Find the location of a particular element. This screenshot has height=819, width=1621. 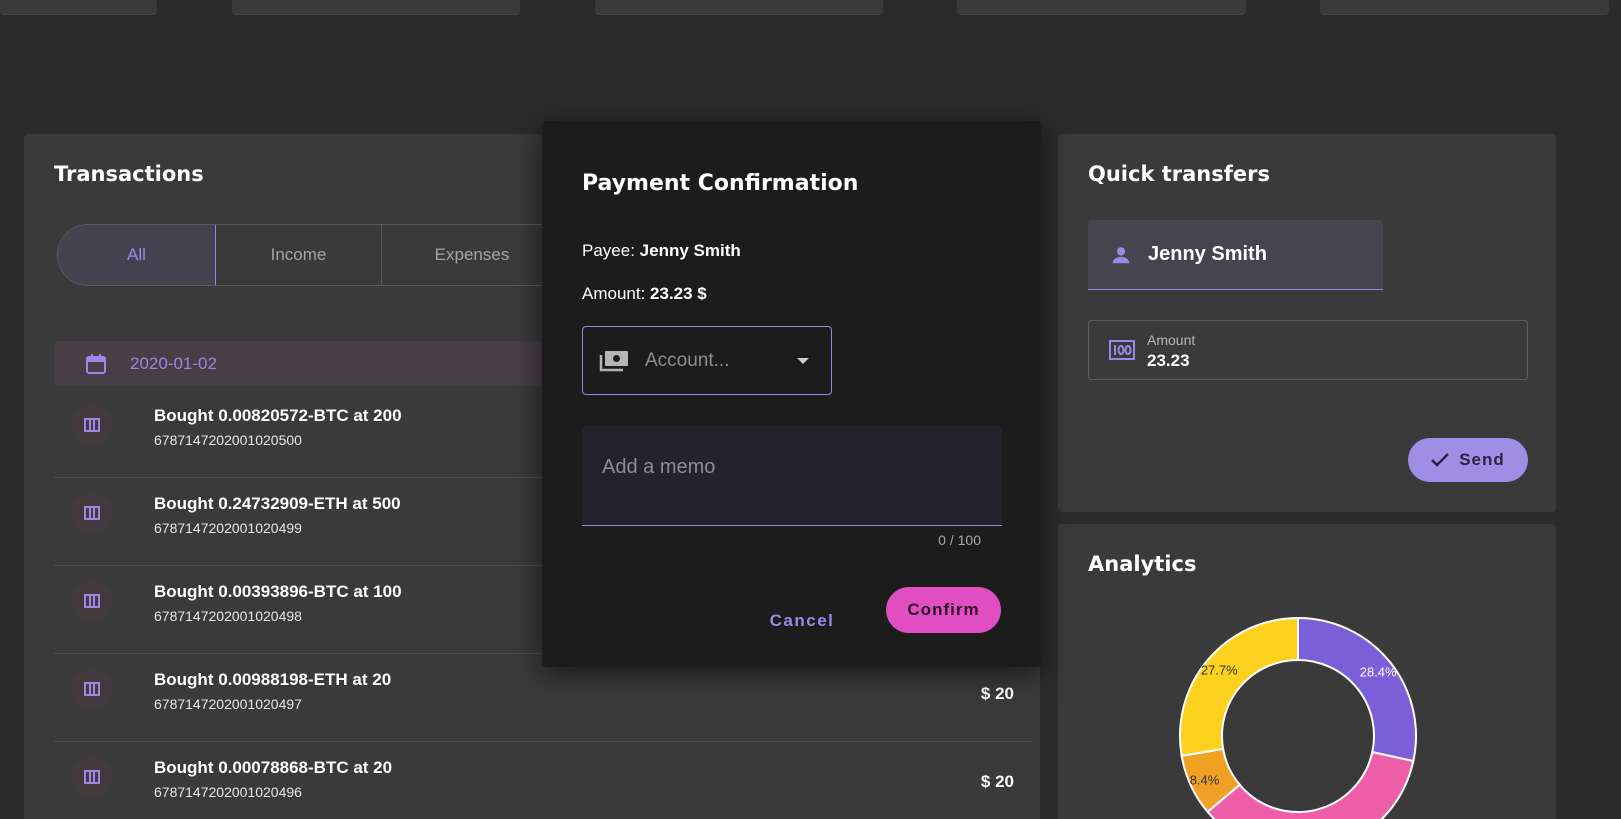

transaction-tabs: All Income Expenses is located at coordinates (310, 255).